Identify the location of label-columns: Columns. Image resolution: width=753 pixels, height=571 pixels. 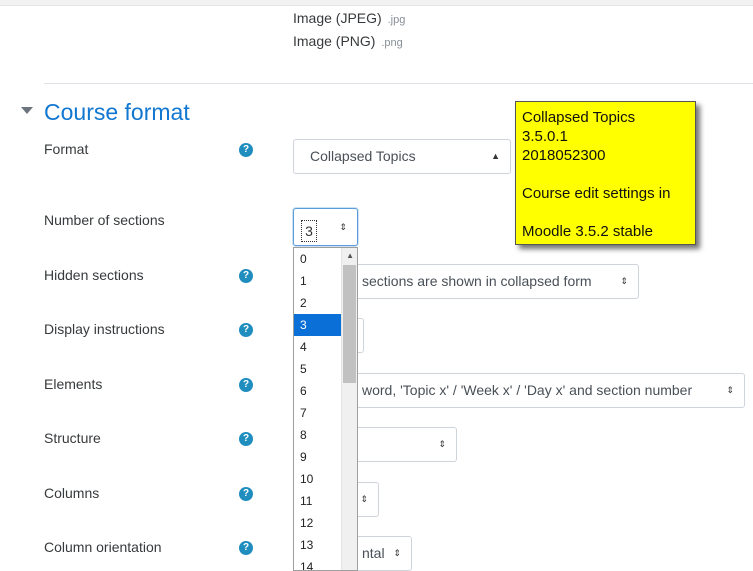
(72, 493).